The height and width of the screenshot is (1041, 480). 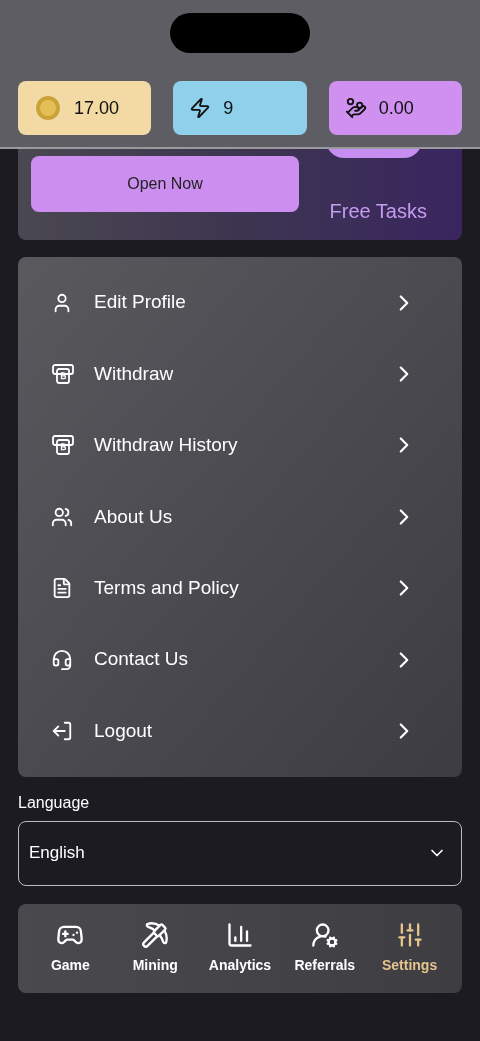 What do you see at coordinates (54, 802) in the screenshot?
I see `language-label: Language` at bounding box center [54, 802].